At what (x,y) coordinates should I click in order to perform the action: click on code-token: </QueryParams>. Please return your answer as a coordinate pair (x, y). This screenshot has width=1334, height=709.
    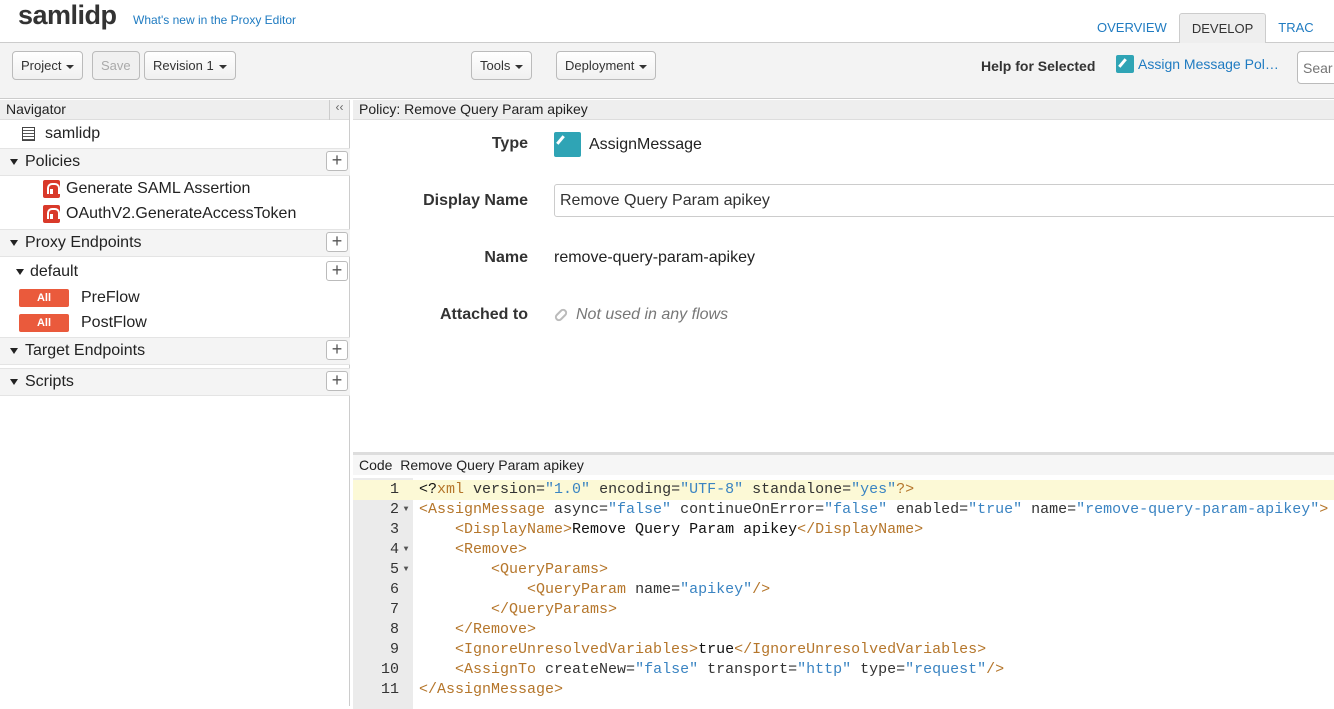
    Looking at the image, I should click on (554, 609).